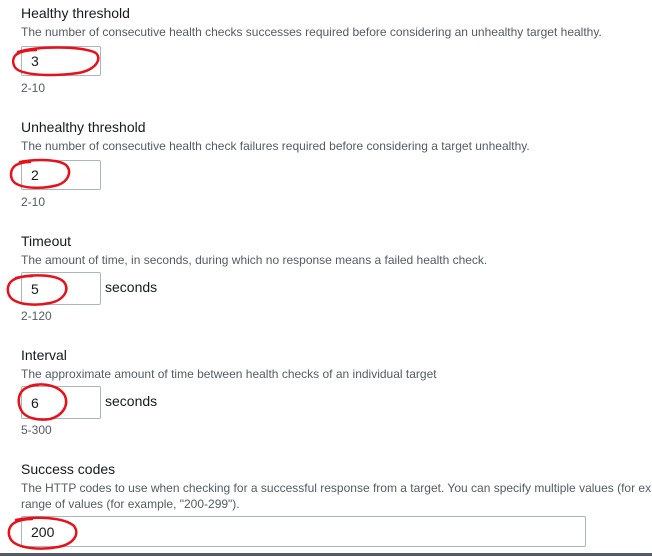 This screenshot has width=652, height=556. Describe the element at coordinates (61, 402) in the screenshot. I see `interval-input` at that location.